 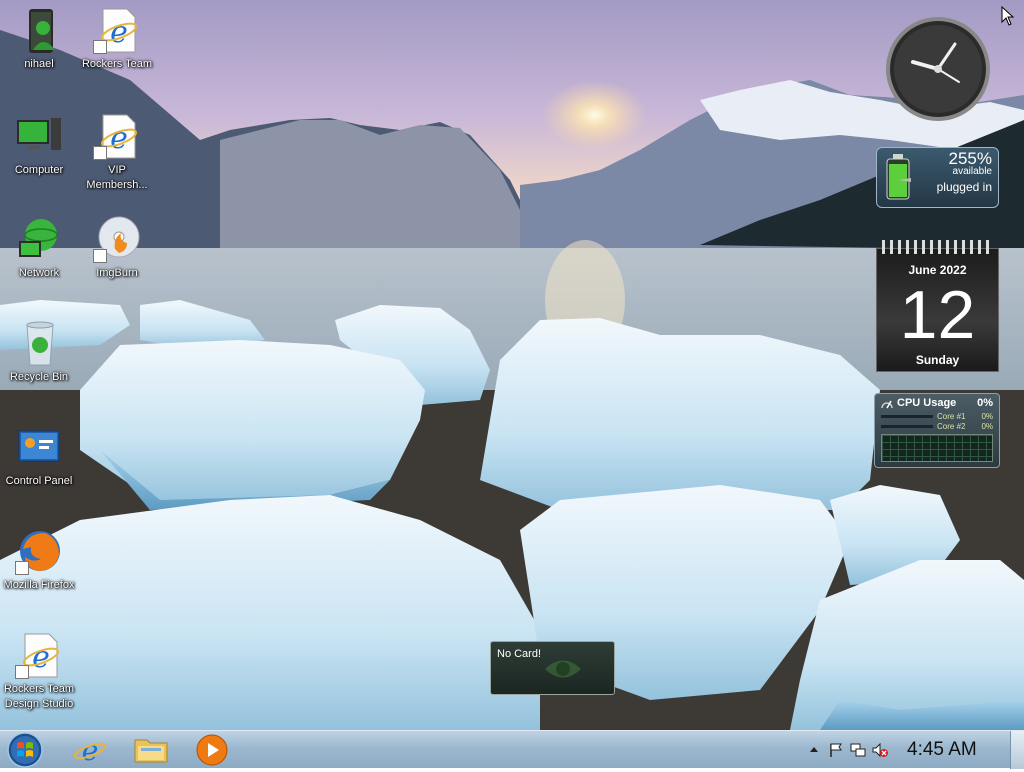 What do you see at coordinates (836, 750) in the screenshot?
I see `flag-icon` at bounding box center [836, 750].